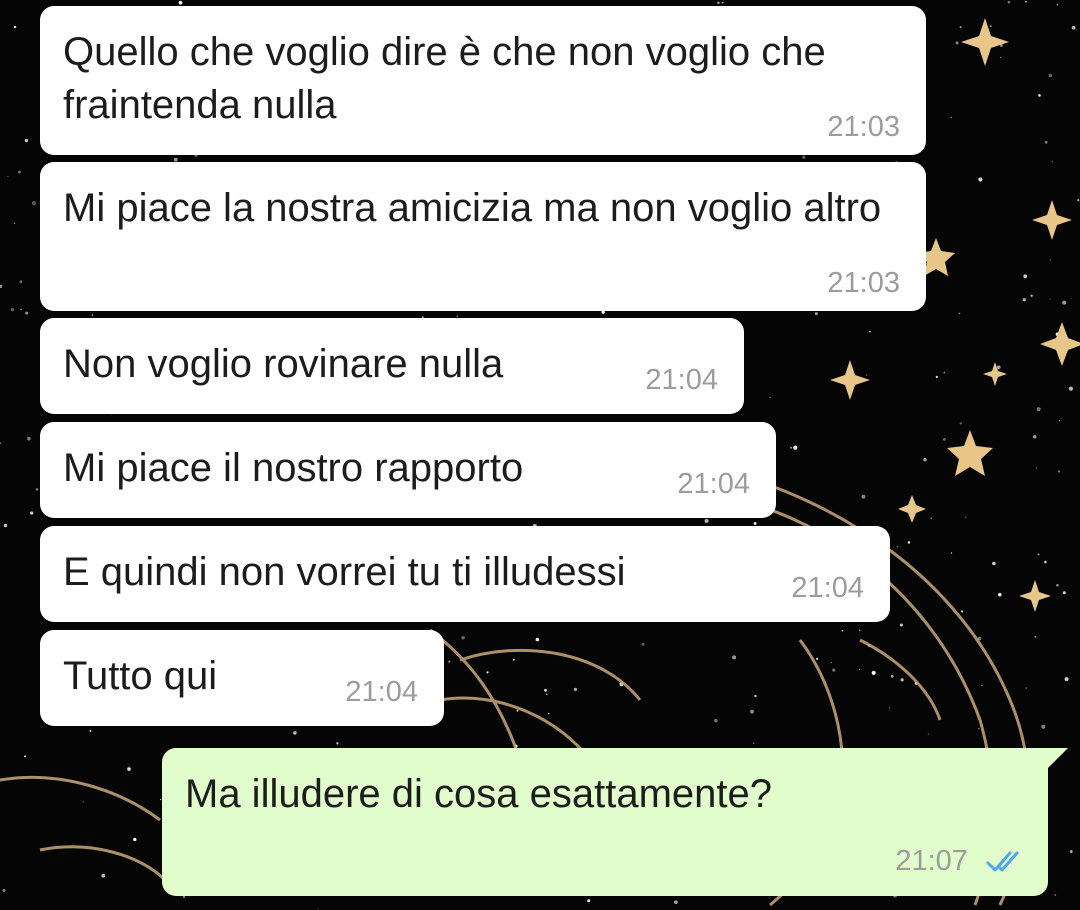  I want to click on message-text: E quindi non vorrei tu ti illudessi, so click(344, 572).